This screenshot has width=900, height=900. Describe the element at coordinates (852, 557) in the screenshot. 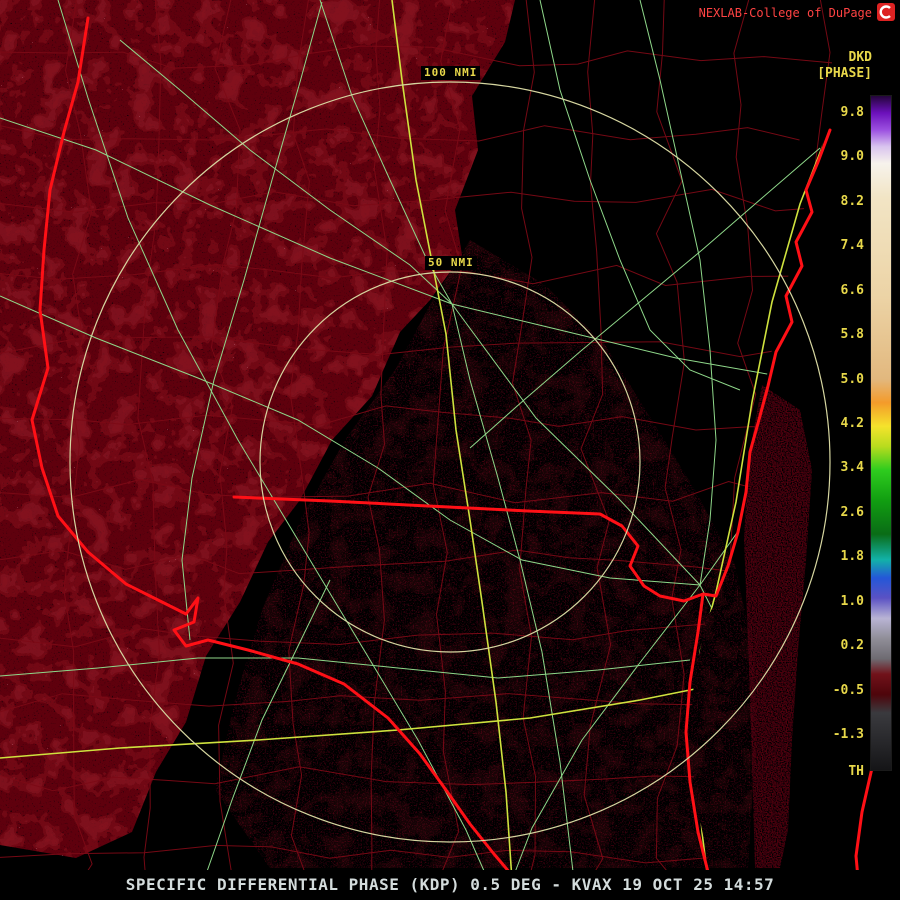

I see `colorbar-tick-label: 1.8` at that location.